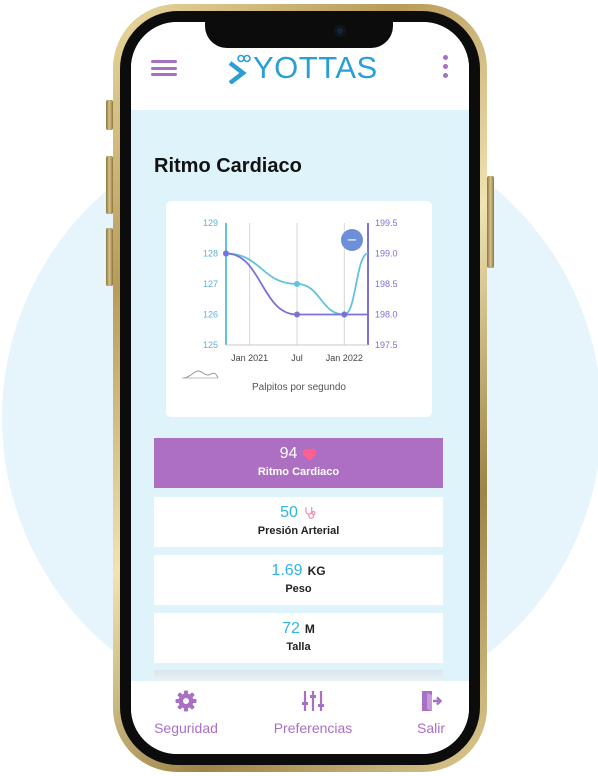  Describe the element at coordinates (352, 240) in the screenshot. I see `zoom-out-icon: −` at that location.